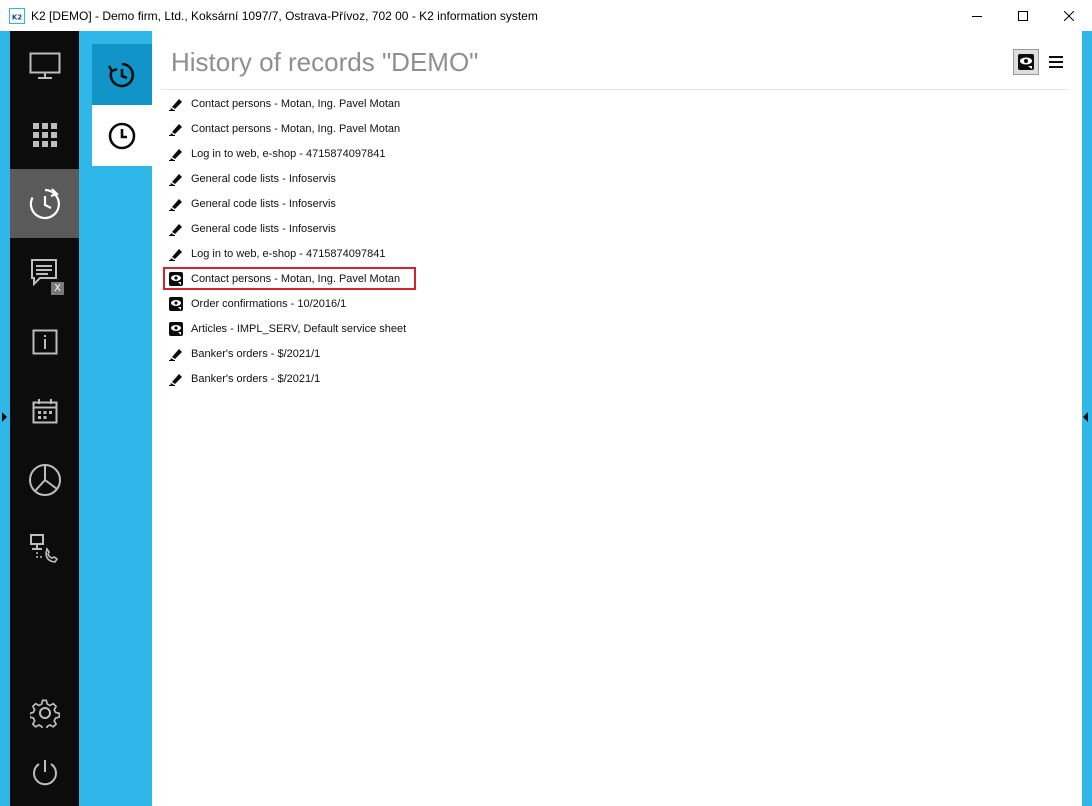 This screenshot has width=1092, height=806. I want to click on k2-app-icon: K2, so click(17, 15).